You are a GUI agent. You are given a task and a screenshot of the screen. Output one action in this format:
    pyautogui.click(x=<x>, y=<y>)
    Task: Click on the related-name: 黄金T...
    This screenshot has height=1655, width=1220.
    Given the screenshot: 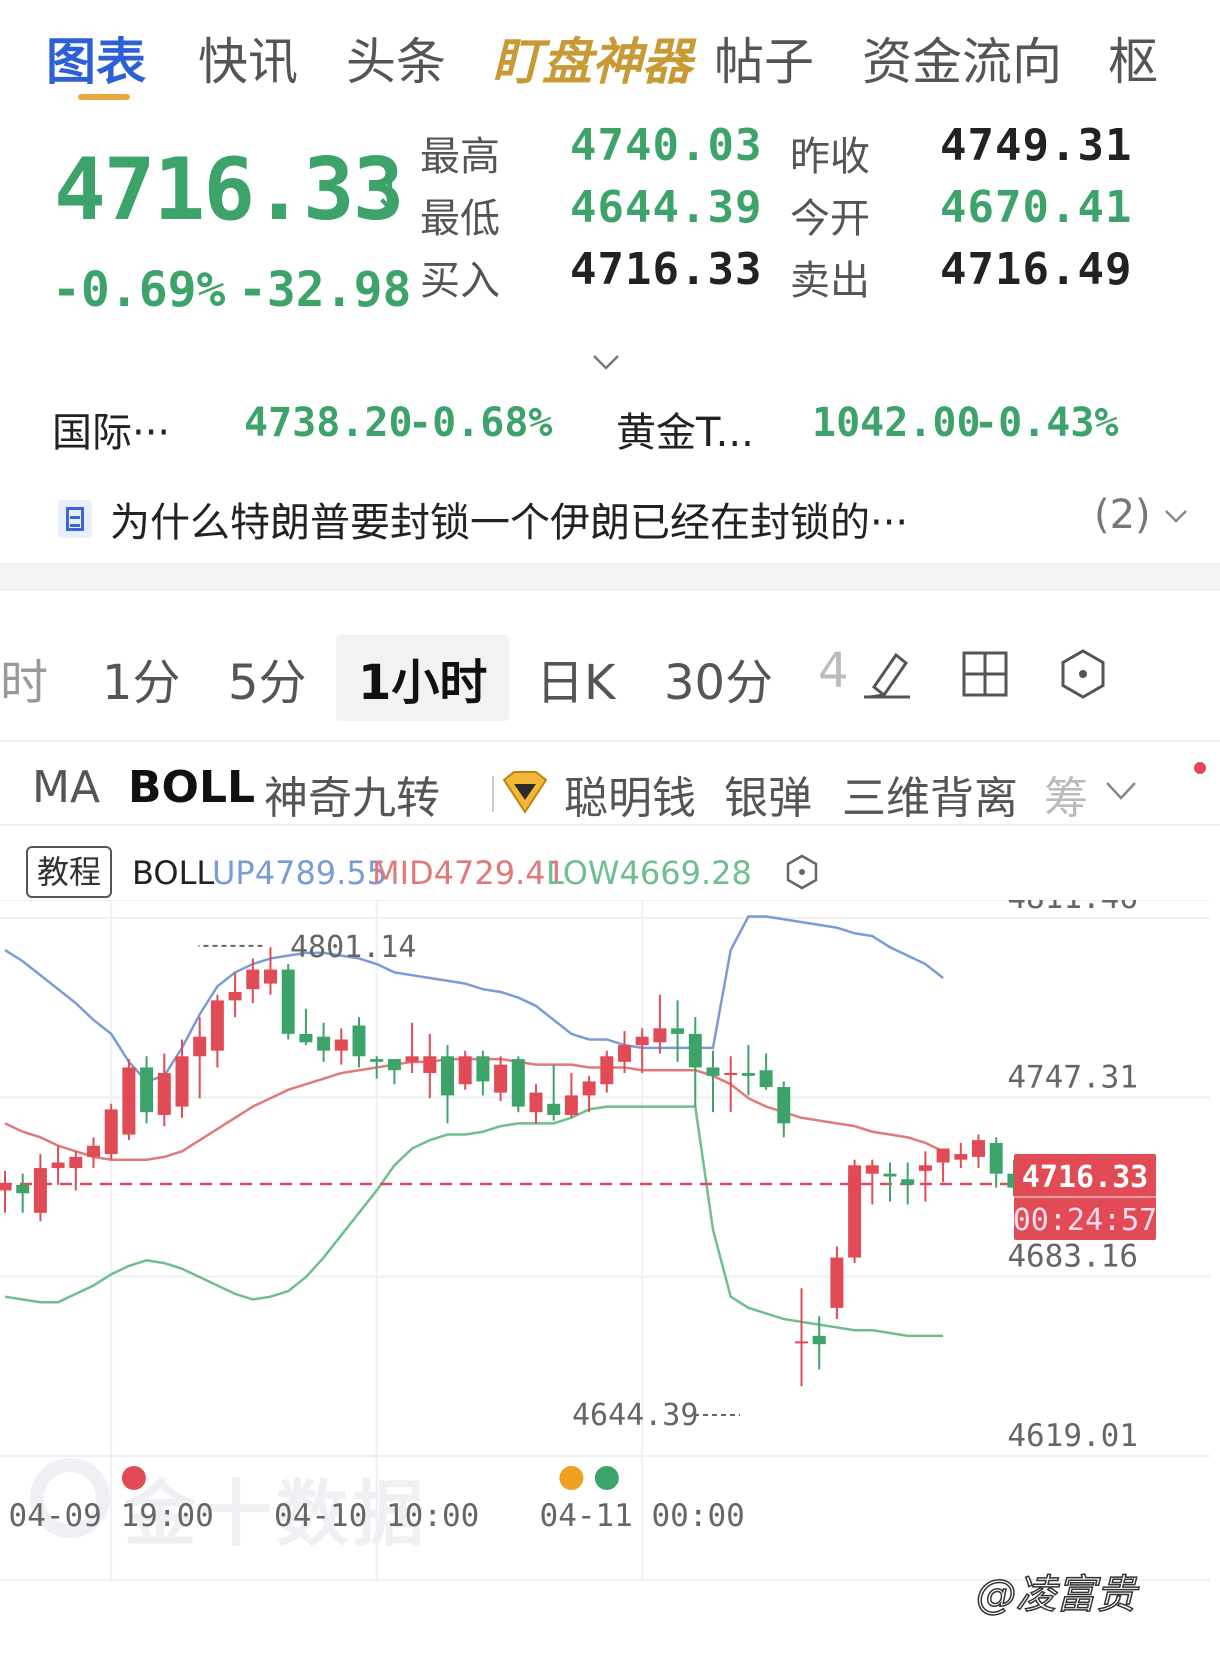 What is the action you would take?
    pyautogui.click(x=685, y=433)
    